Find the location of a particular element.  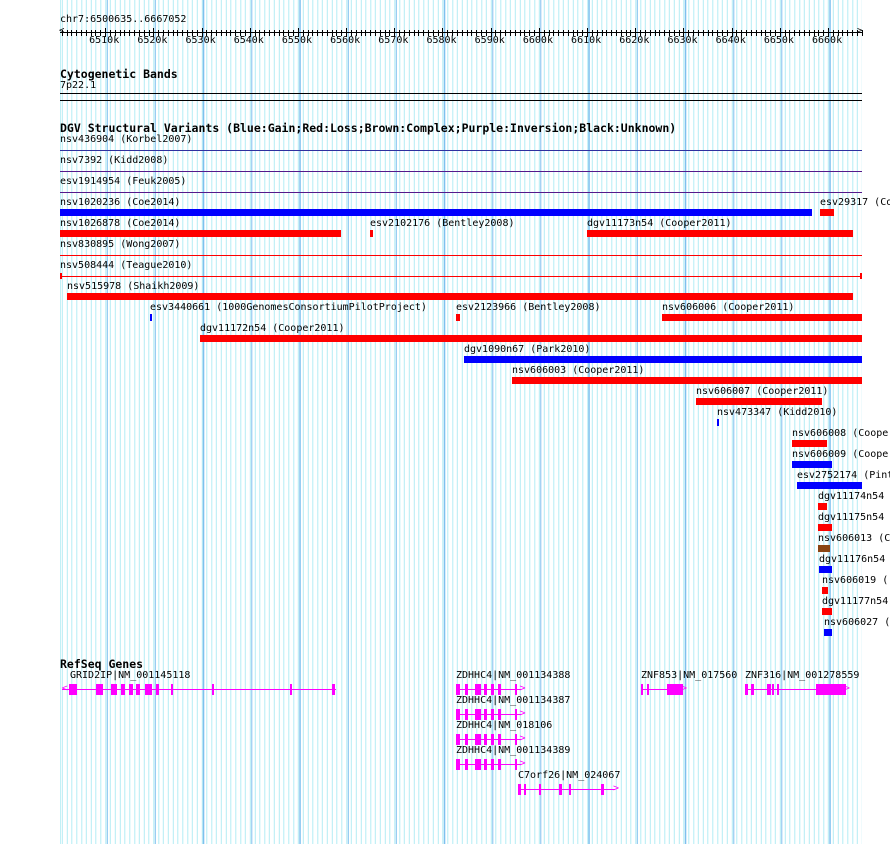

variant-label: nsv436904 (Korbel2007) is located at coordinates (126, 139).